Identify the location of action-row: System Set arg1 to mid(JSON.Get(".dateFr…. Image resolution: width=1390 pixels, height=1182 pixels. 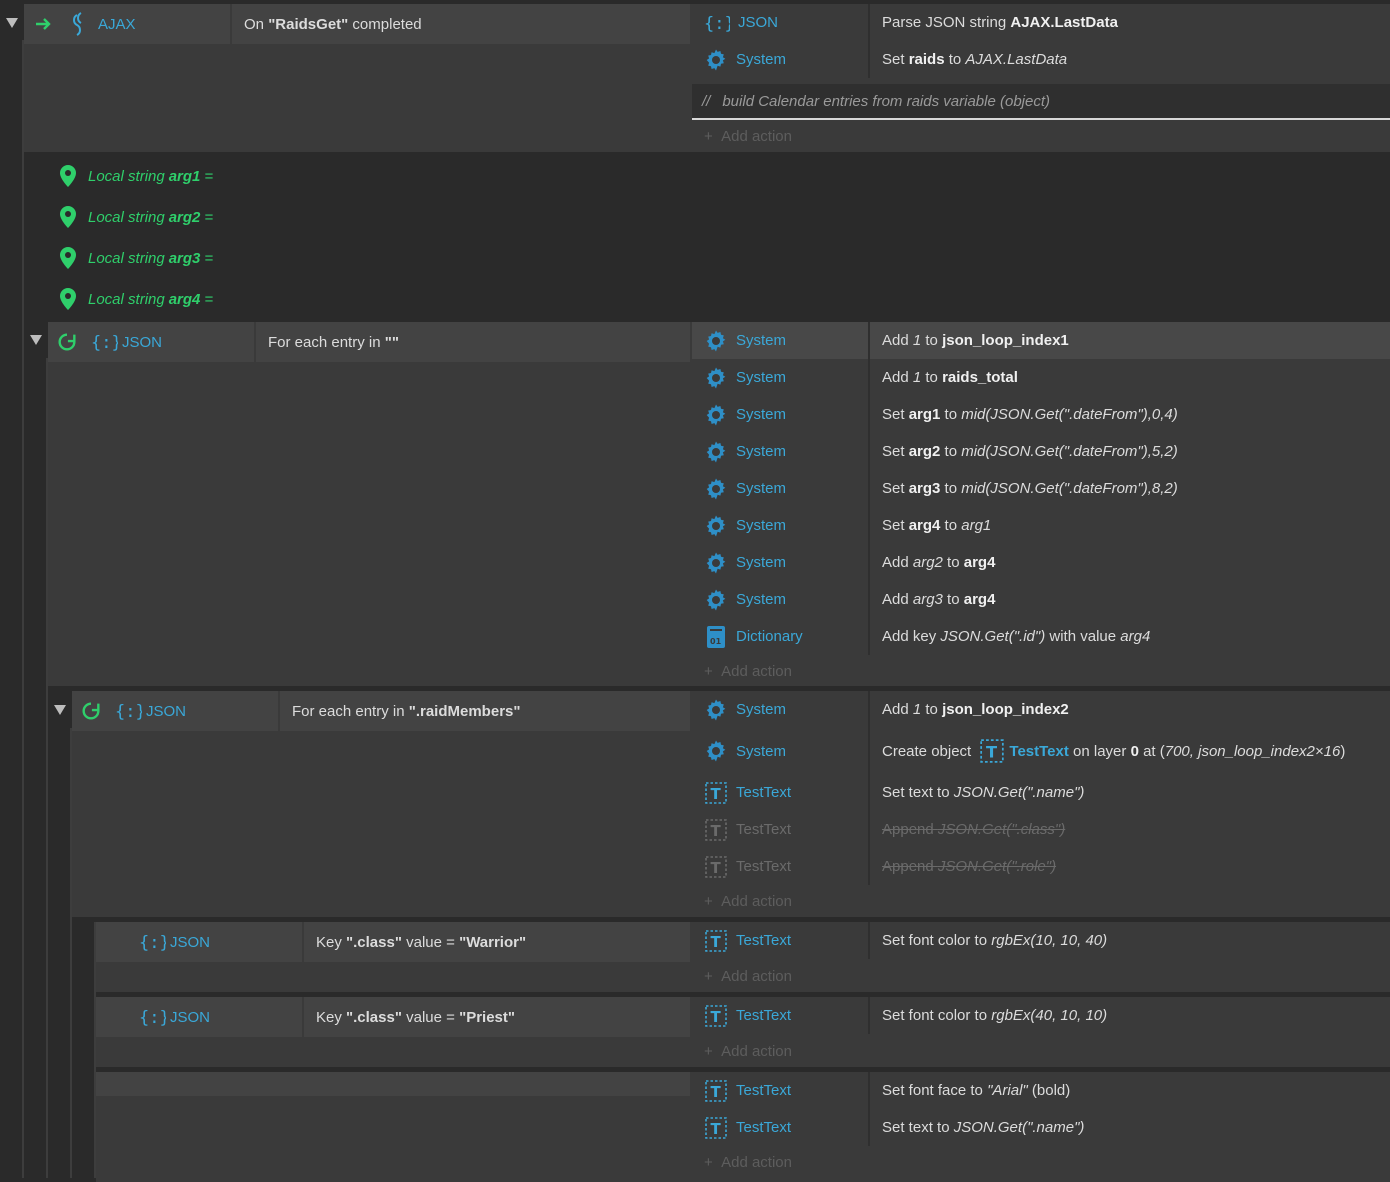
(1041, 414).